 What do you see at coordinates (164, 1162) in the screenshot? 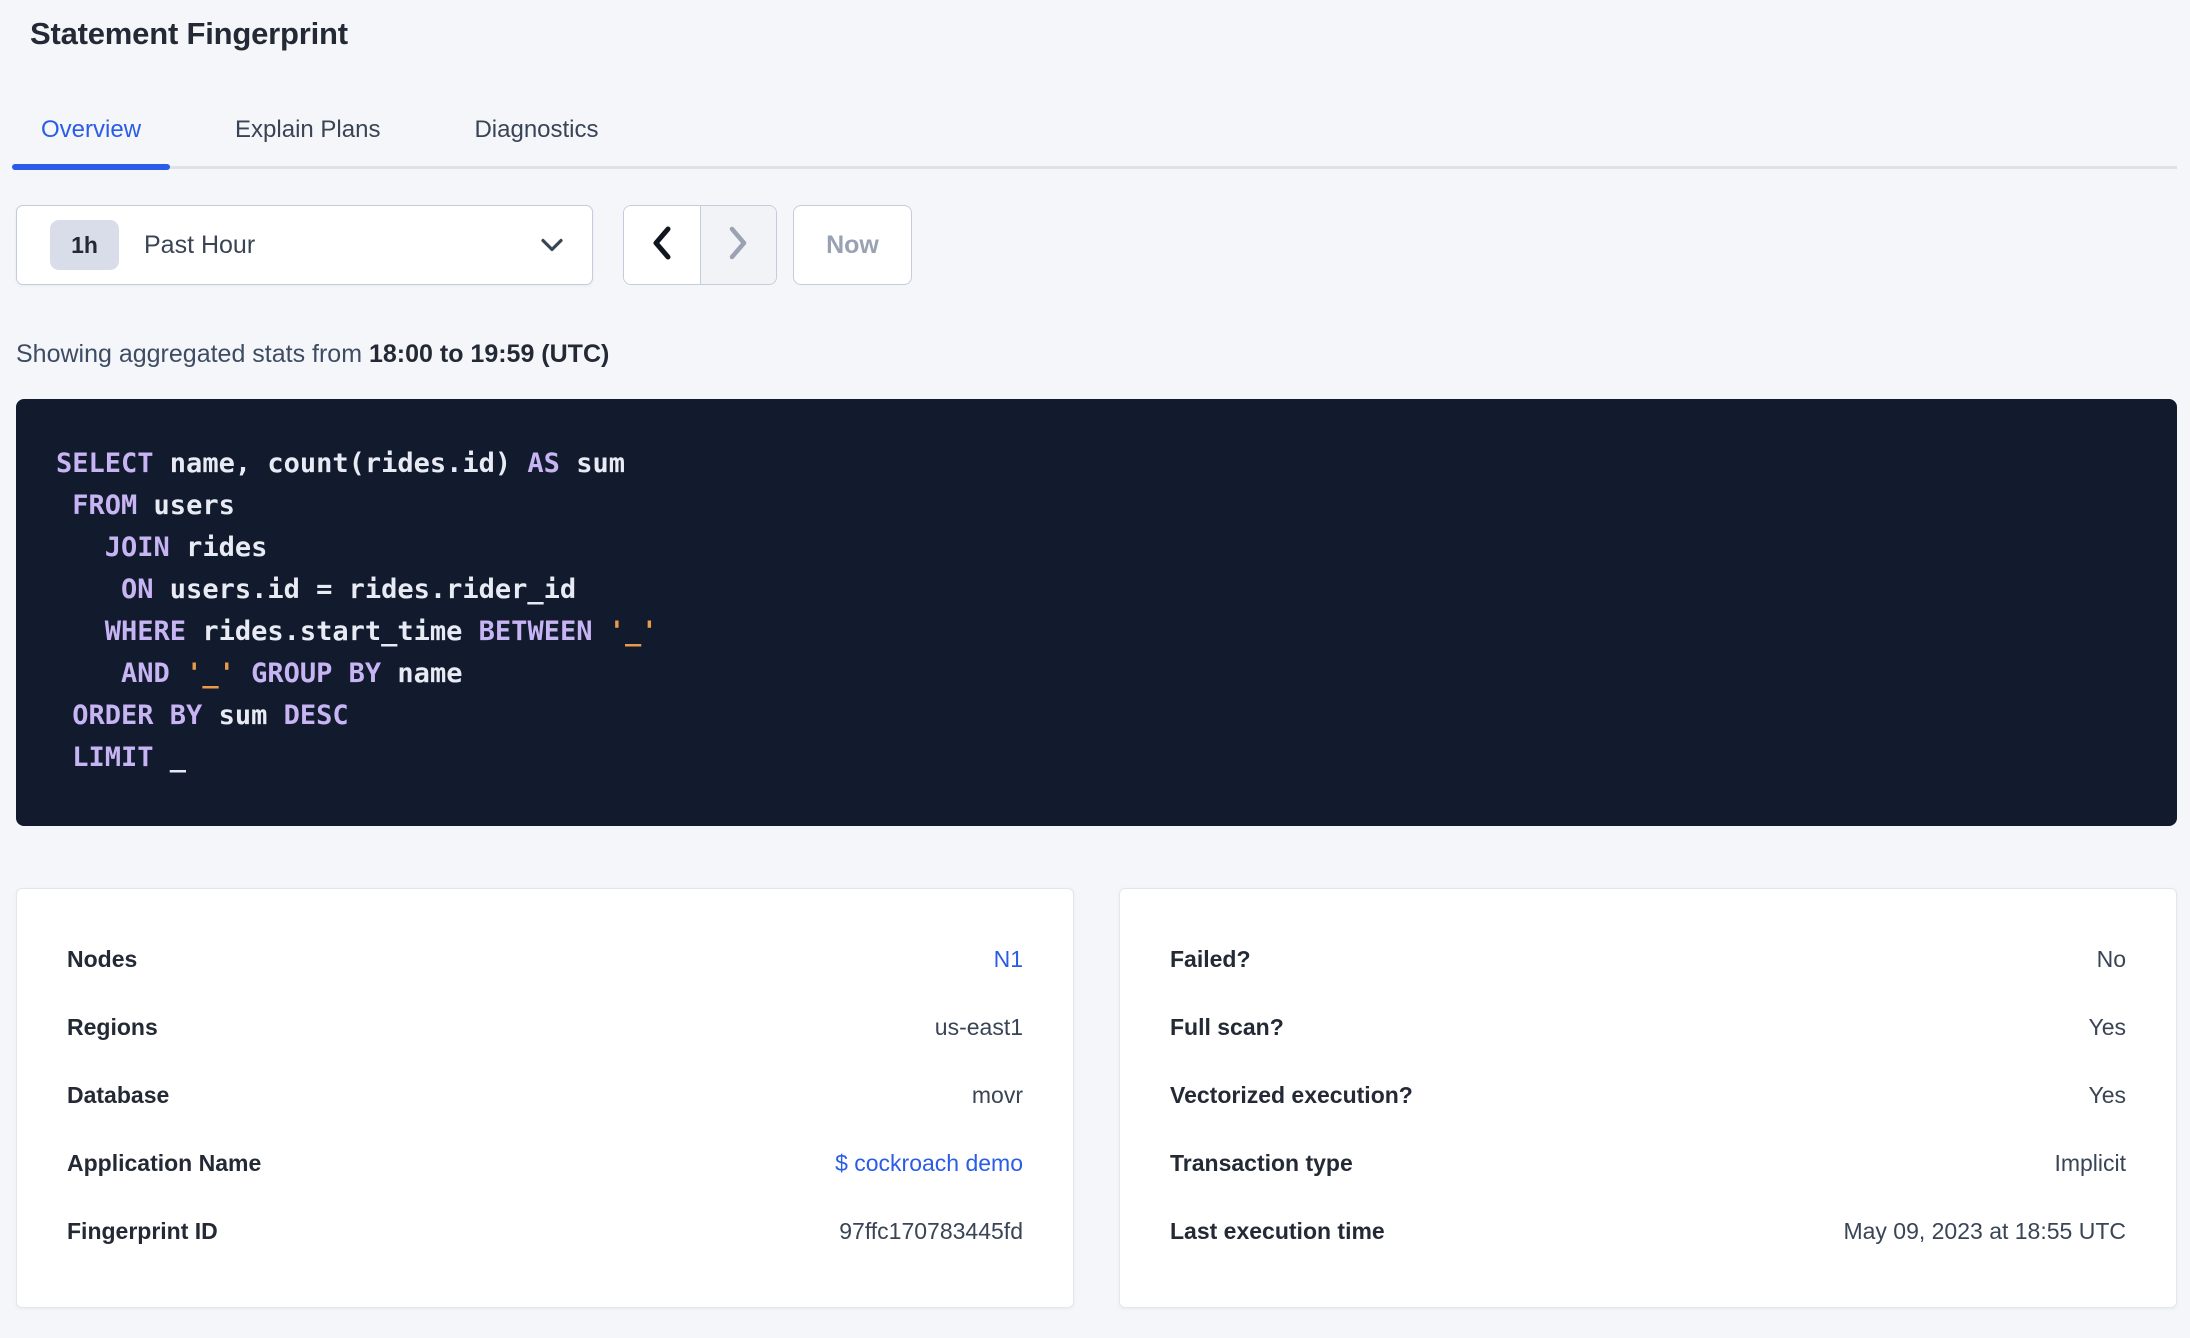
I see `row-label: Application Name` at bounding box center [164, 1162].